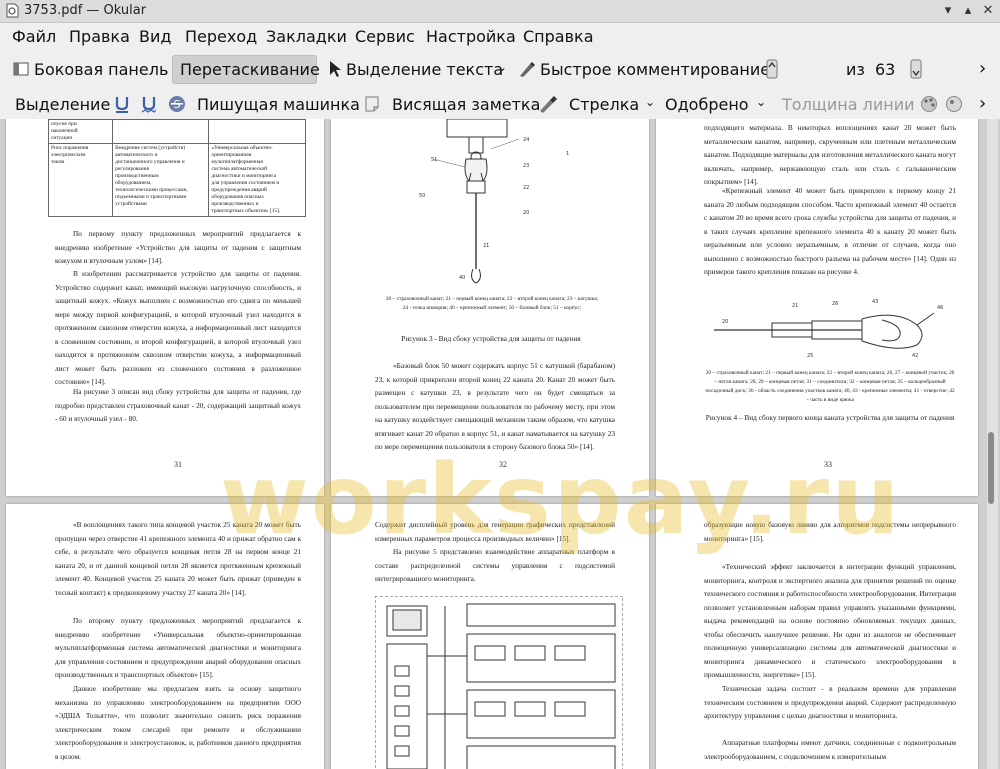 The image size is (1000, 769). I want to click on page-number: 31, so click(178, 464).